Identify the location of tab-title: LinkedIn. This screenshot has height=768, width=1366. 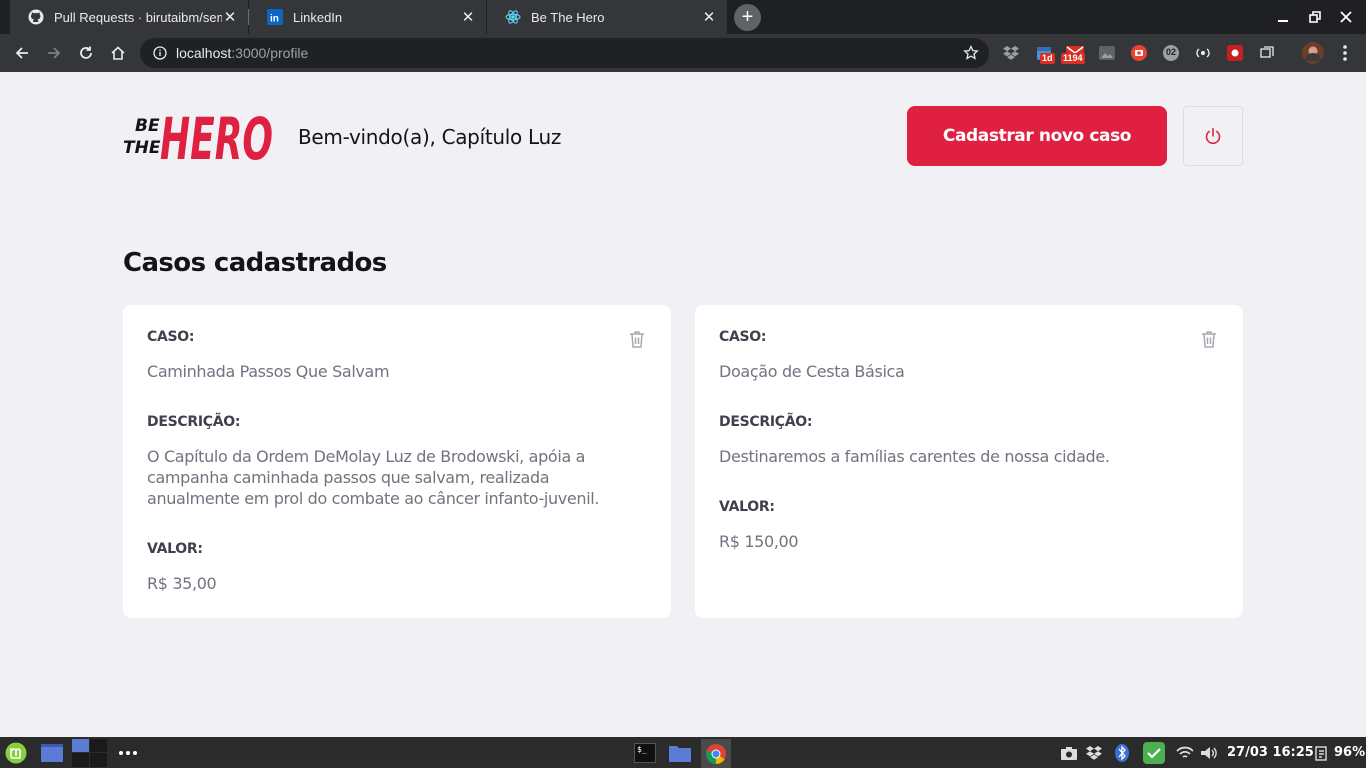
(318, 17).